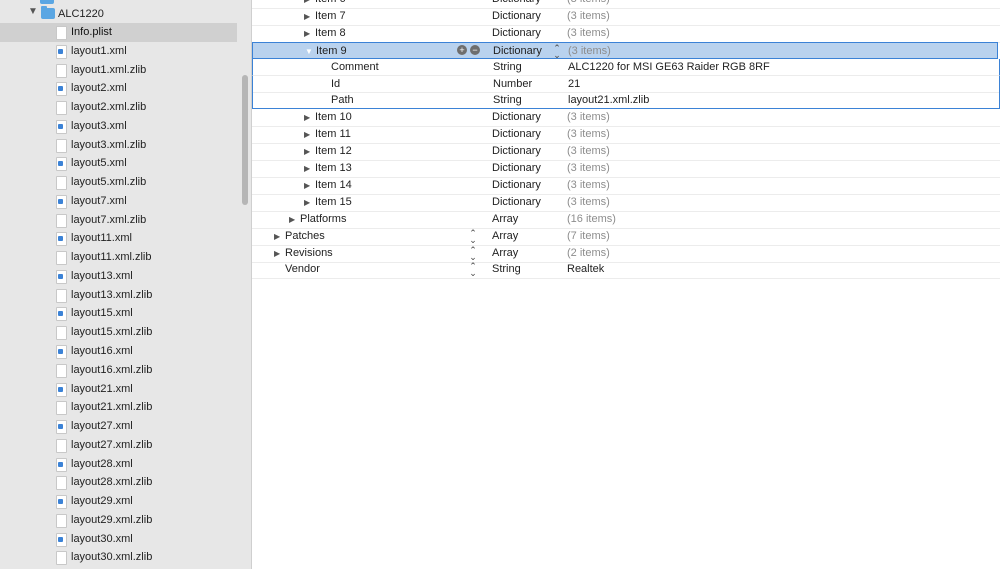  I want to click on file-list-item: layout3.xml.zlib, so click(125, 145).